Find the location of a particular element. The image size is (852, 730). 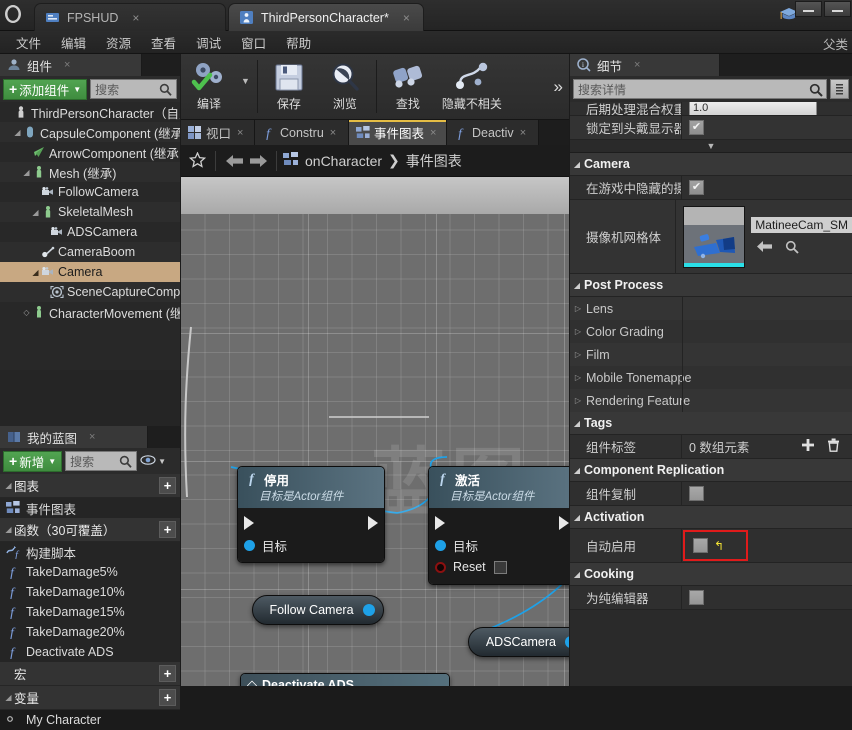

details-category-post-process: ◢ Post Process is located at coordinates (711, 285).